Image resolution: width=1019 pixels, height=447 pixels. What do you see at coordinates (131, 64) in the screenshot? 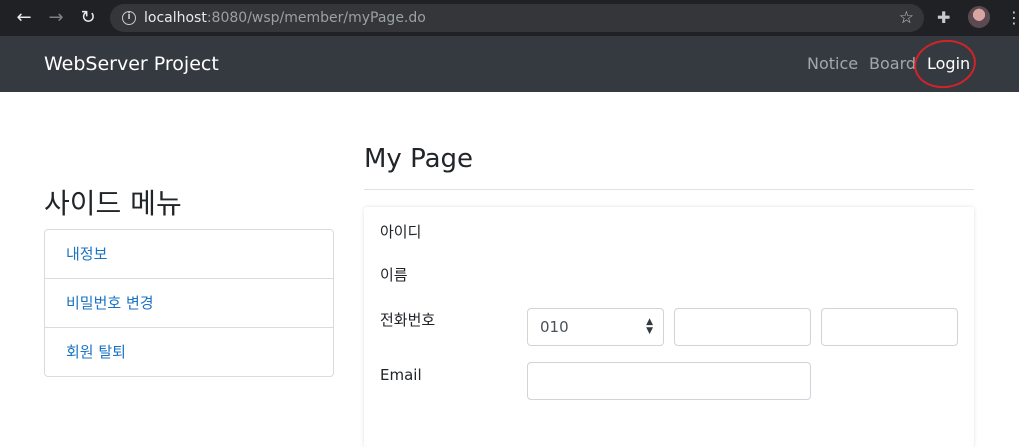
I see `brand-link: WebServer Project` at bounding box center [131, 64].